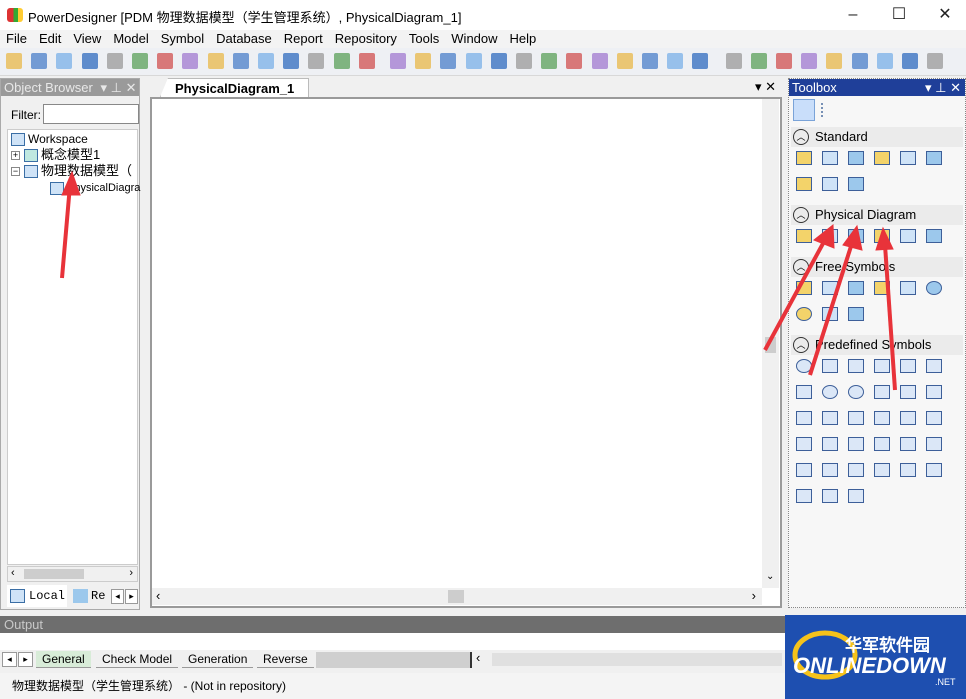  Describe the element at coordinates (574, 61) in the screenshot. I see `pen-icon` at that location.